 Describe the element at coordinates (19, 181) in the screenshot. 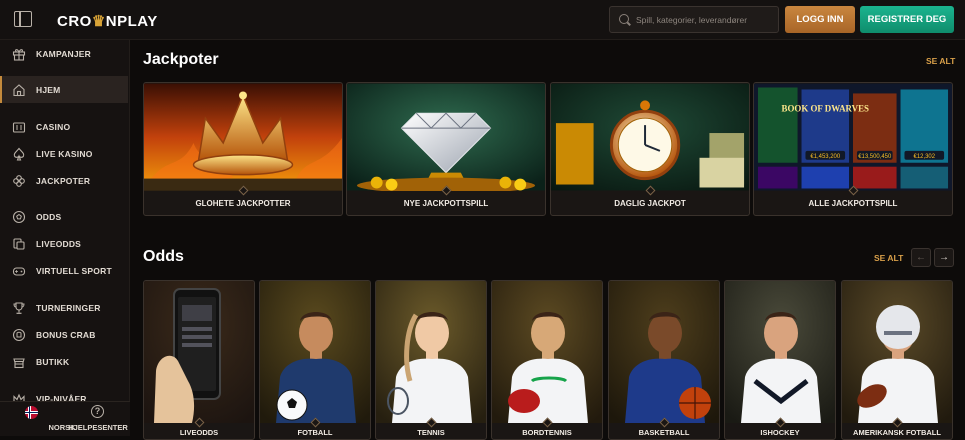

I see `clover-icon` at that location.